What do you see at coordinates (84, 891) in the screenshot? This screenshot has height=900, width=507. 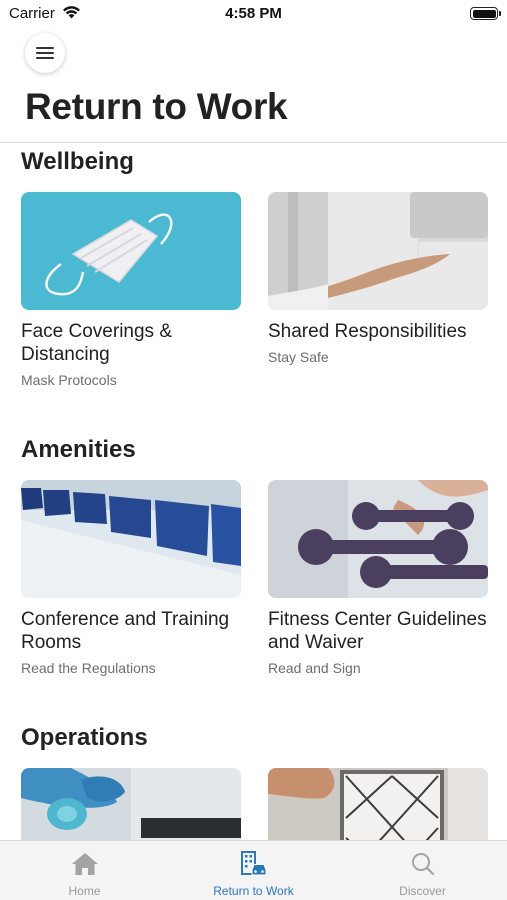 I see `tab-label: Home` at bounding box center [84, 891].